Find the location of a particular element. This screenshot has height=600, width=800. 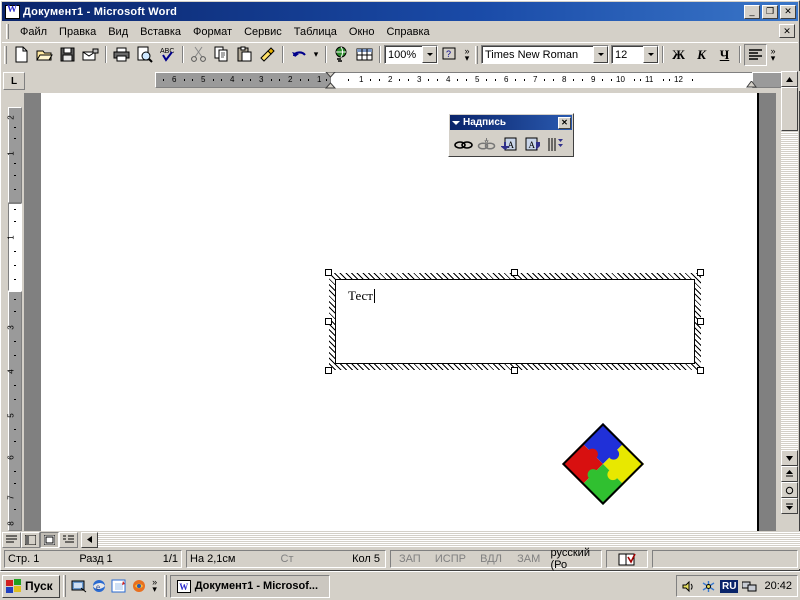

resize-handle-w is located at coordinates (328, 321).